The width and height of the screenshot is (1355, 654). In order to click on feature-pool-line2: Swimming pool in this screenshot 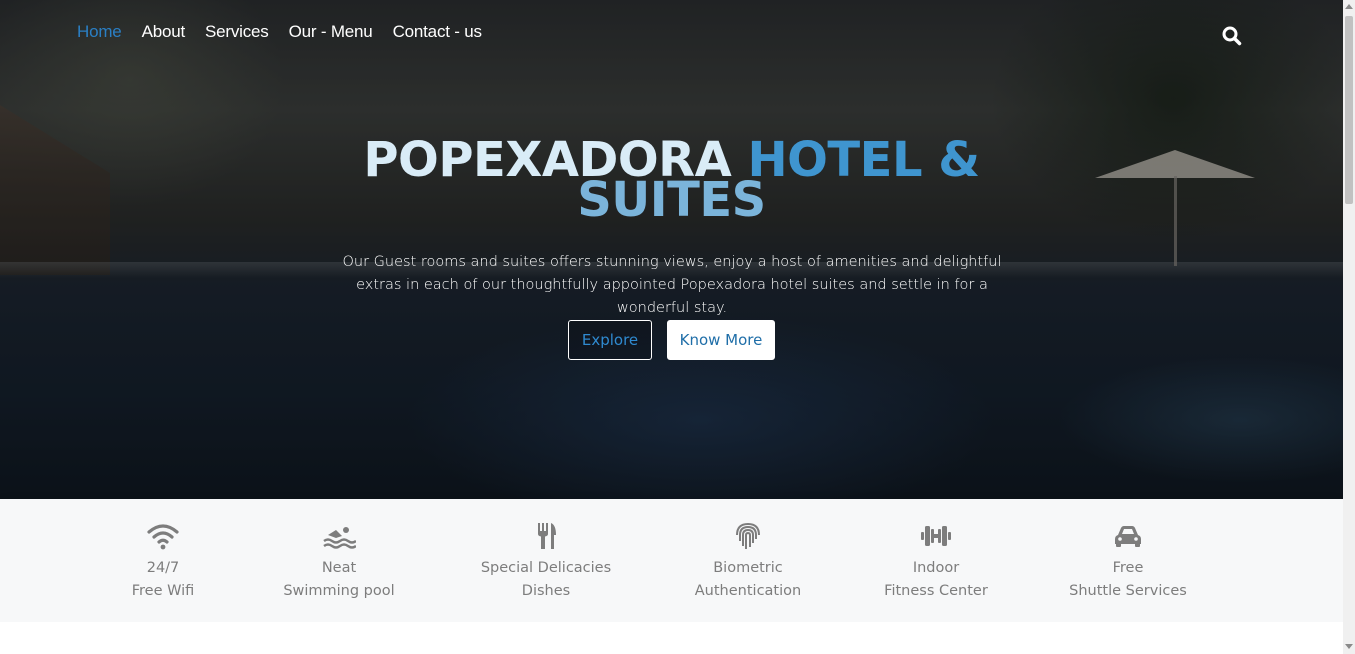, I will do `click(339, 591)`.